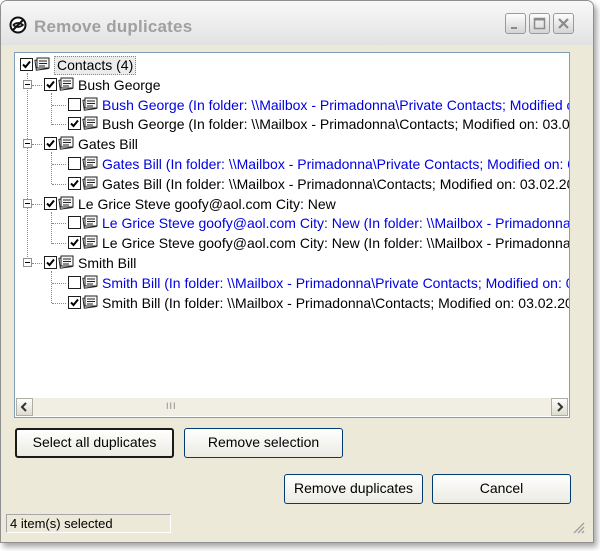  I want to click on maximize-button, so click(539, 23).